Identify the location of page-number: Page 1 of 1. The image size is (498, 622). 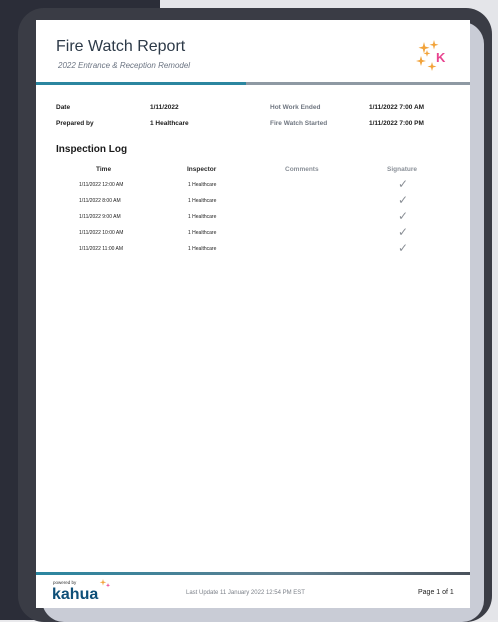
(436, 592).